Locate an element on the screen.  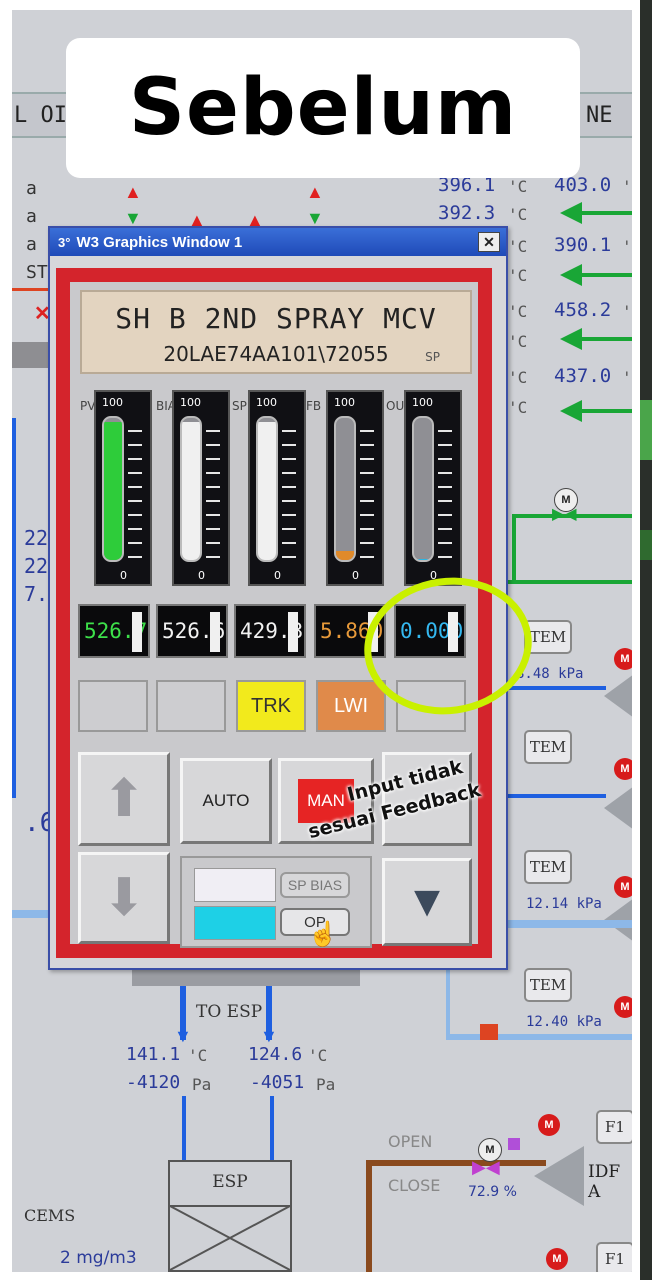
red-up-arrow-icon-4: ▲ is located at coordinates (315, 192).